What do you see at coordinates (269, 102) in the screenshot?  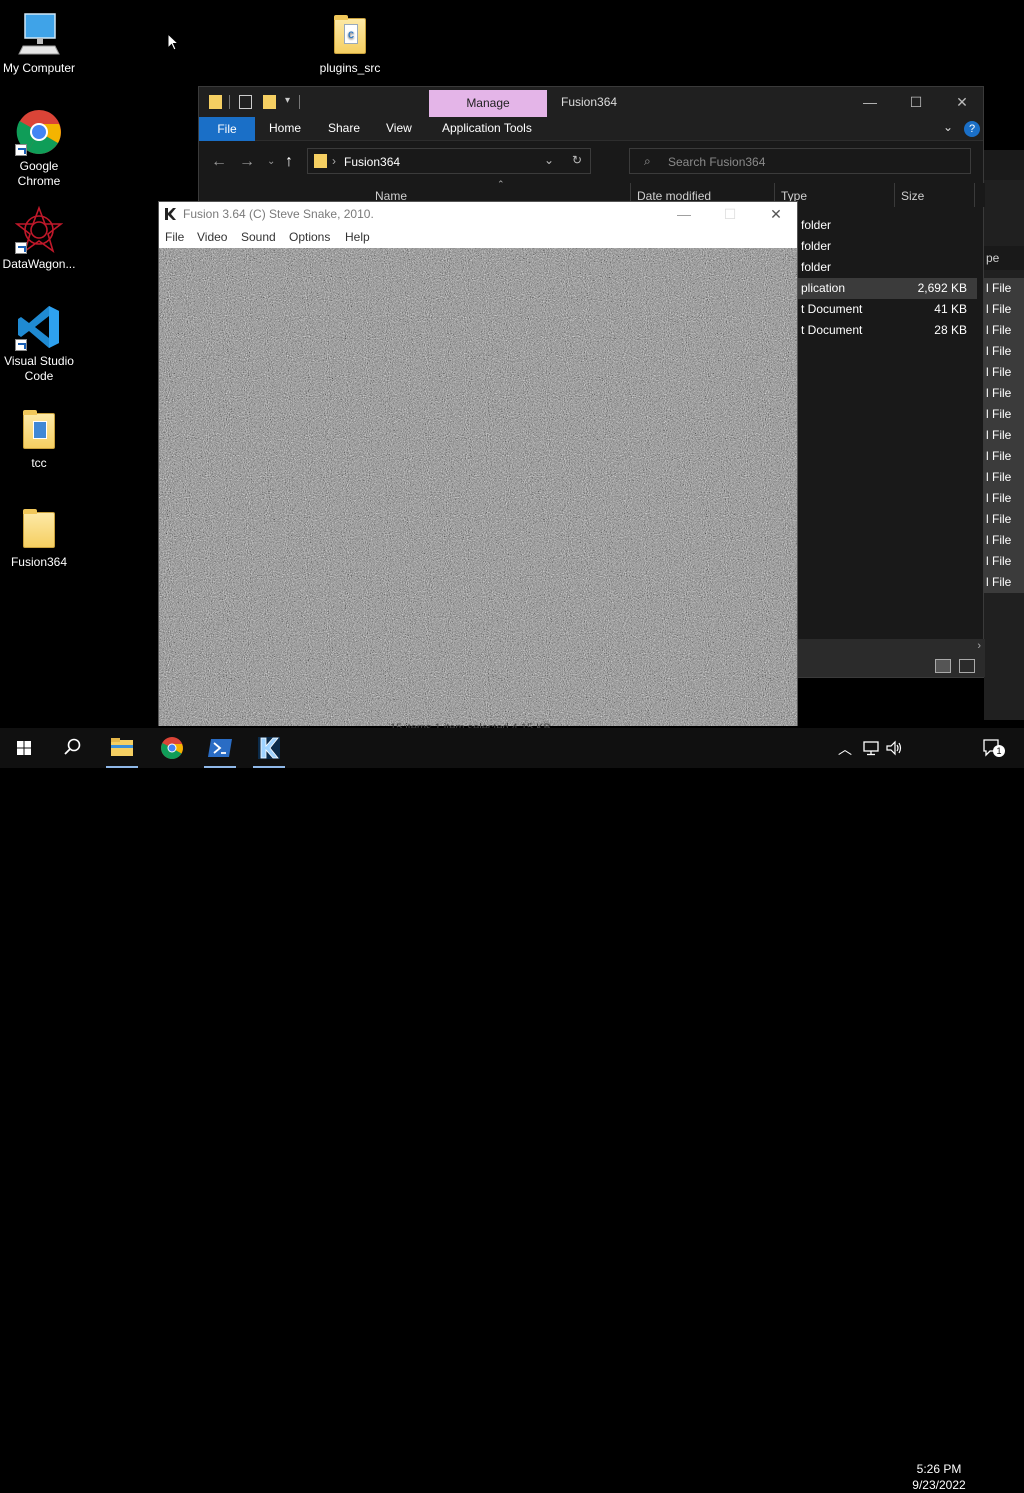 I see `new-folder-icon` at bounding box center [269, 102].